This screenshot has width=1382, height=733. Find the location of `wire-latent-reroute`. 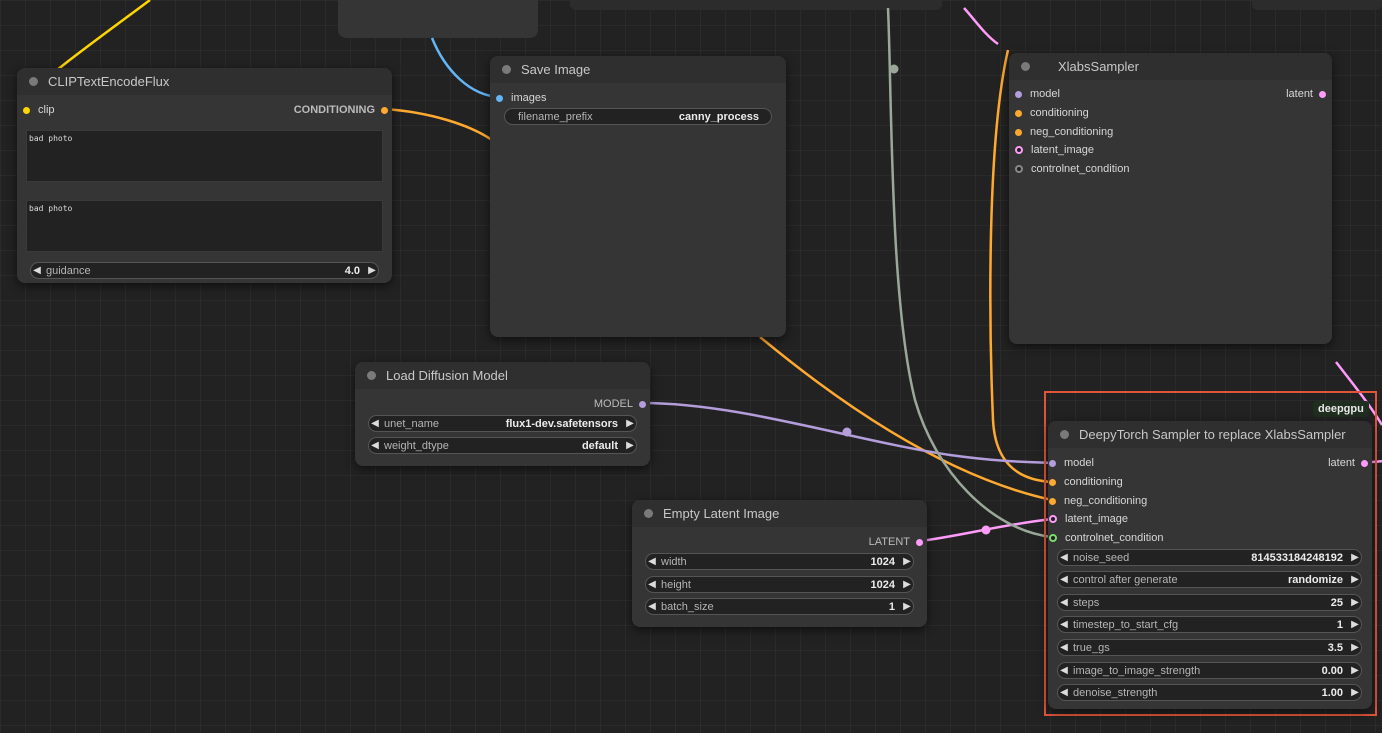

wire-latent-reroute is located at coordinates (986, 530).